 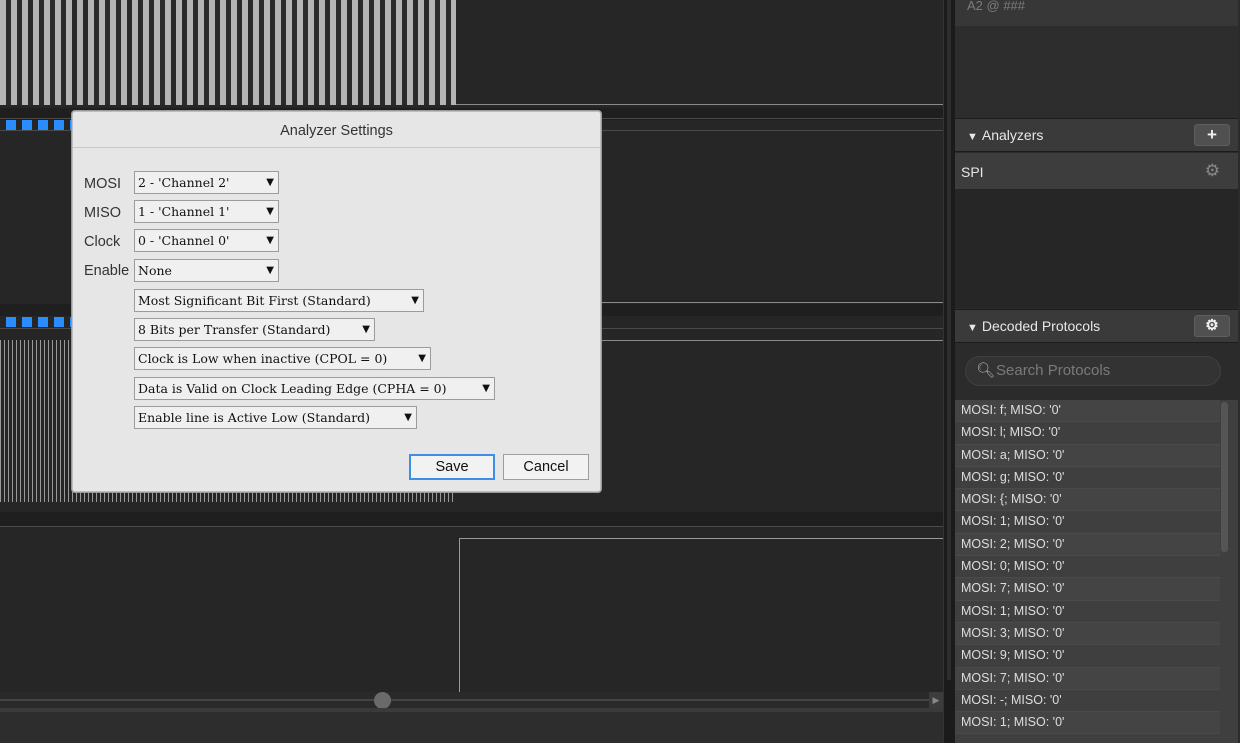 What do you see at coordinates (1012, 135) in the screenshot?
I see `analyzers-title: Analyzers` at bounding box center [1012, 135].